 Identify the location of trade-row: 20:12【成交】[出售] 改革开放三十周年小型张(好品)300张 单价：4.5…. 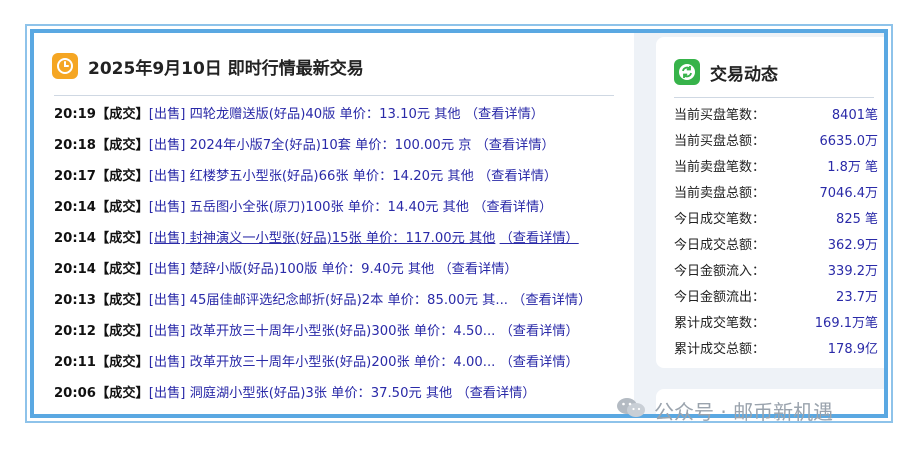
(341, 331).